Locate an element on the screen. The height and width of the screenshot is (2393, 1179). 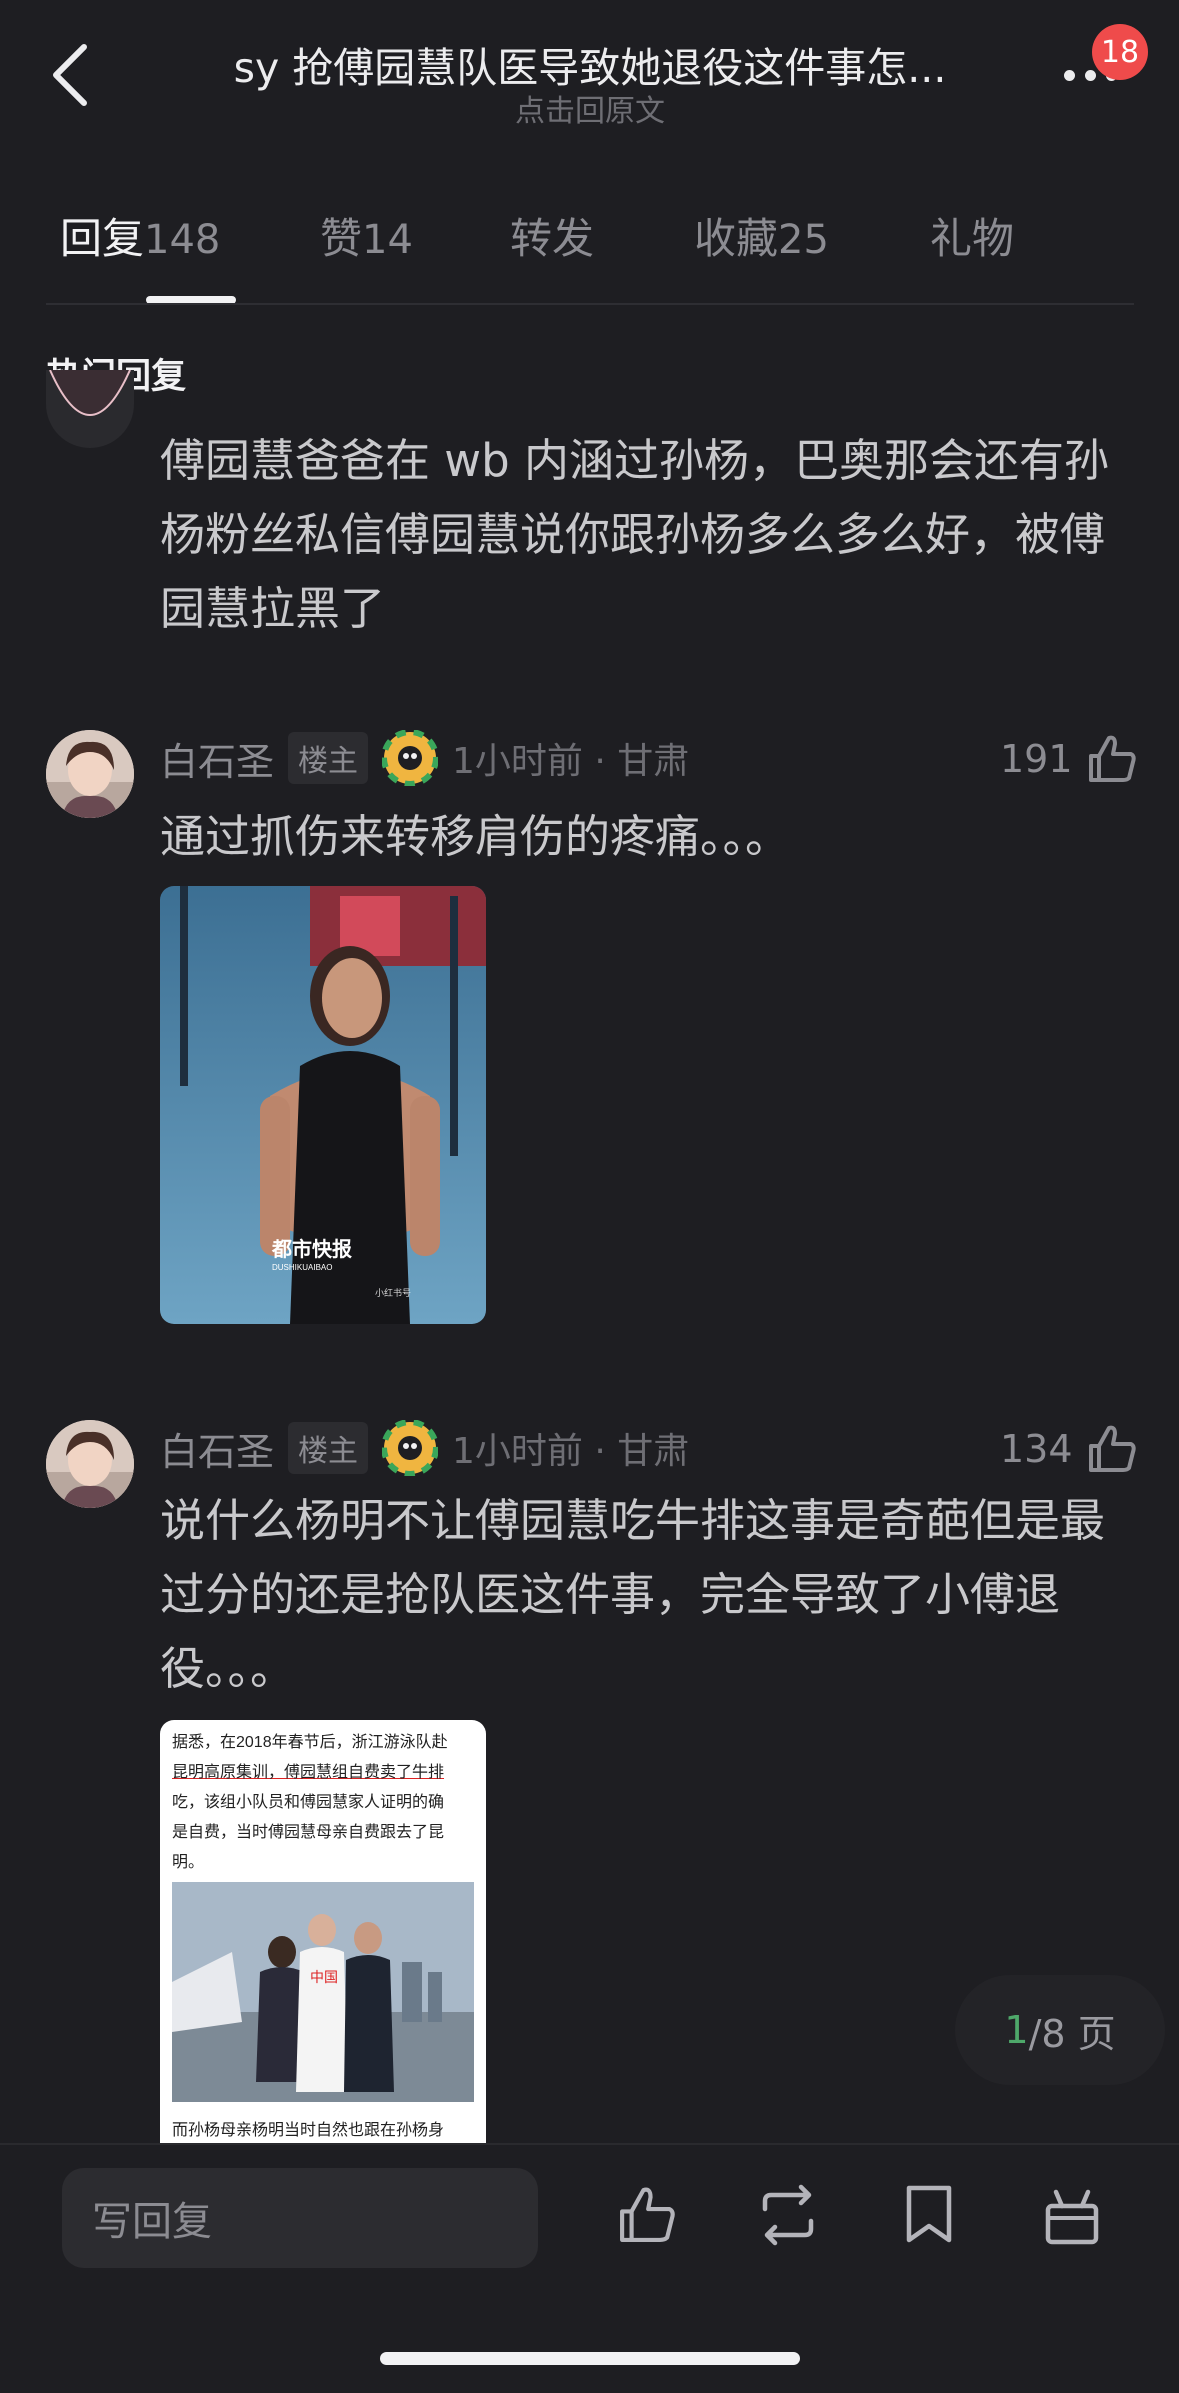
repost-button is located at coordinates (788, 2215).